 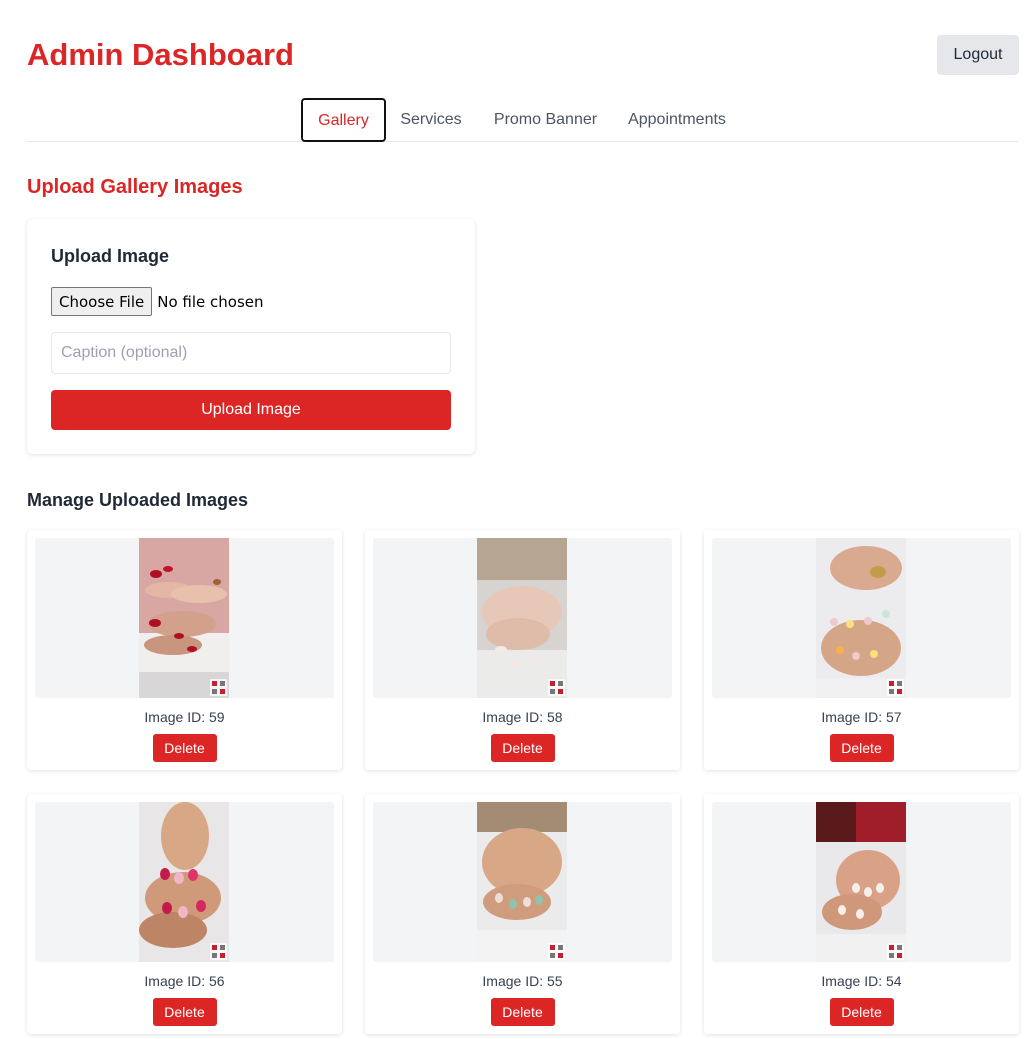 I want to click on file-picker: Choose File No file chosen, so click(x=157, y=301).